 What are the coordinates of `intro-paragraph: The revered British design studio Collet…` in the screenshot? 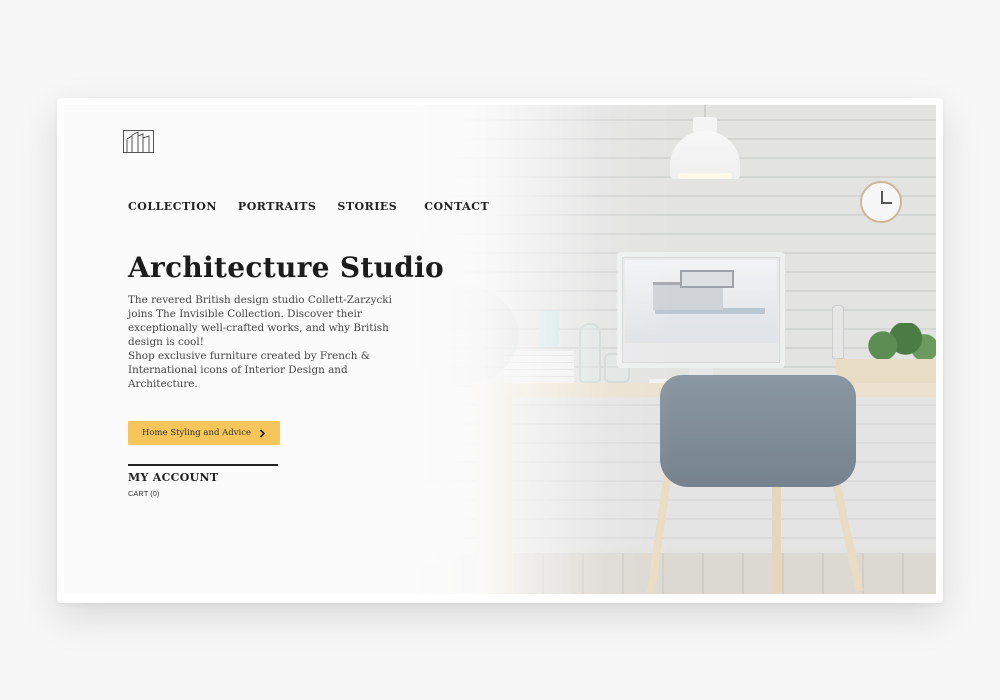 It's located at (260, 321).